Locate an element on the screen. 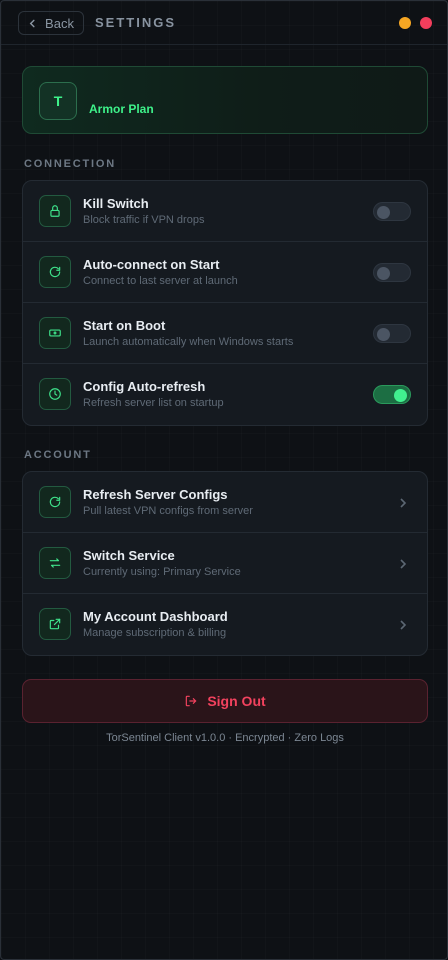  external-link-icon is located at coordinates (55, 624).